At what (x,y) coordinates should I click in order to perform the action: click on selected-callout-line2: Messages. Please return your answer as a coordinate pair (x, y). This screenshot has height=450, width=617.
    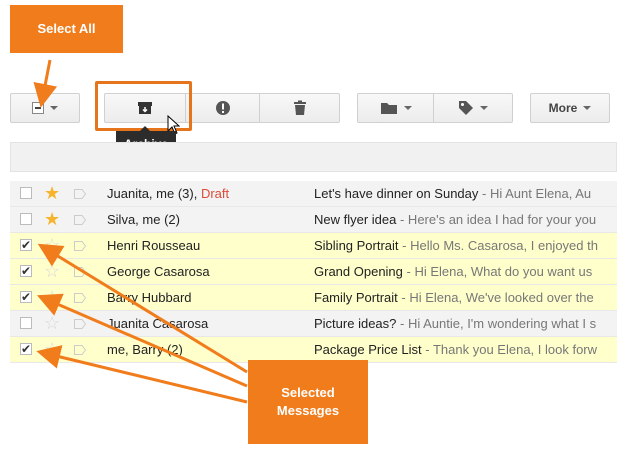
    Looking at the image, I should click on (308, 410).